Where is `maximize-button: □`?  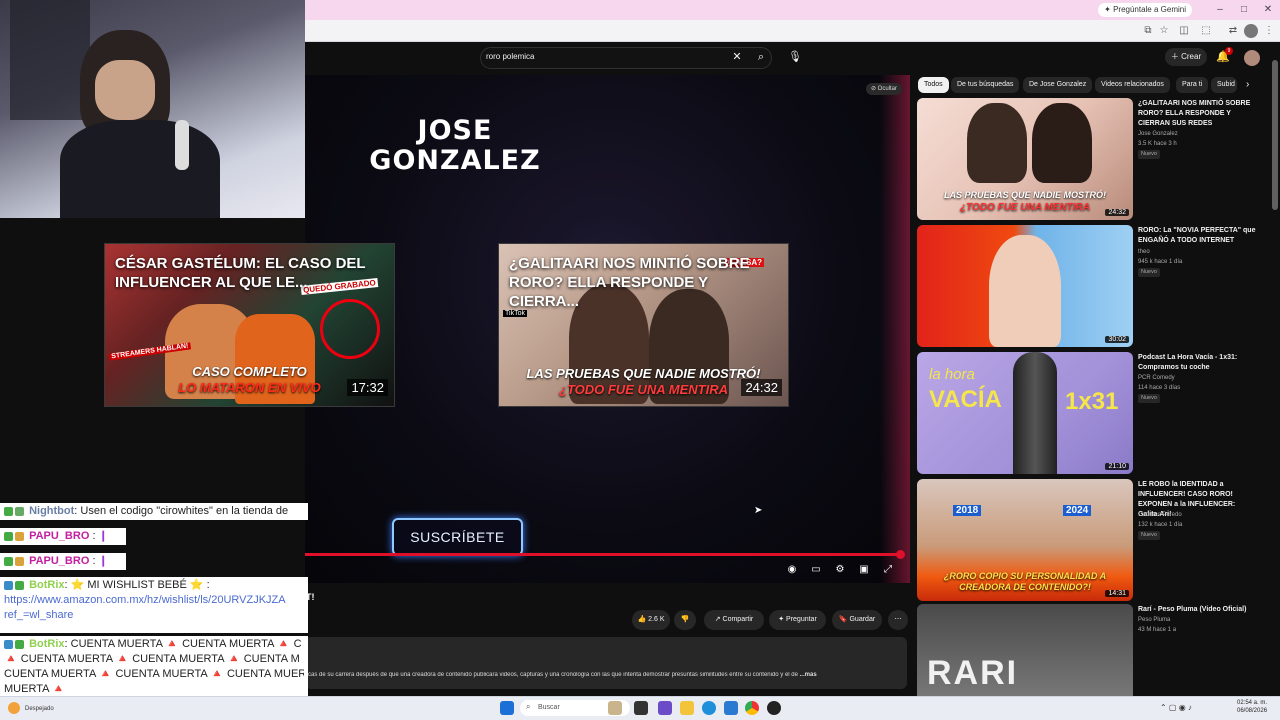
maximize-button: □ is located at coordinates (1244, 10).